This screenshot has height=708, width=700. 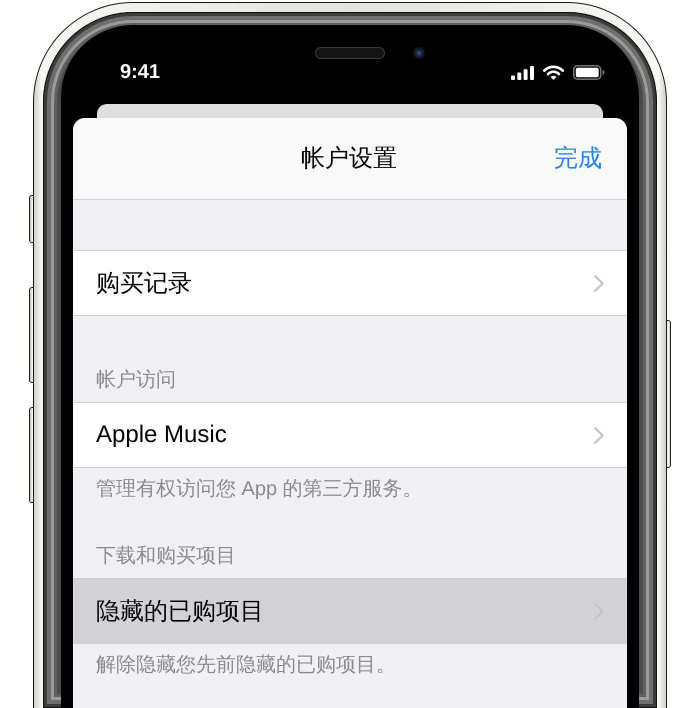 I want to click on list-row: 隐藏的已购项目, so click(x=350, y=611).